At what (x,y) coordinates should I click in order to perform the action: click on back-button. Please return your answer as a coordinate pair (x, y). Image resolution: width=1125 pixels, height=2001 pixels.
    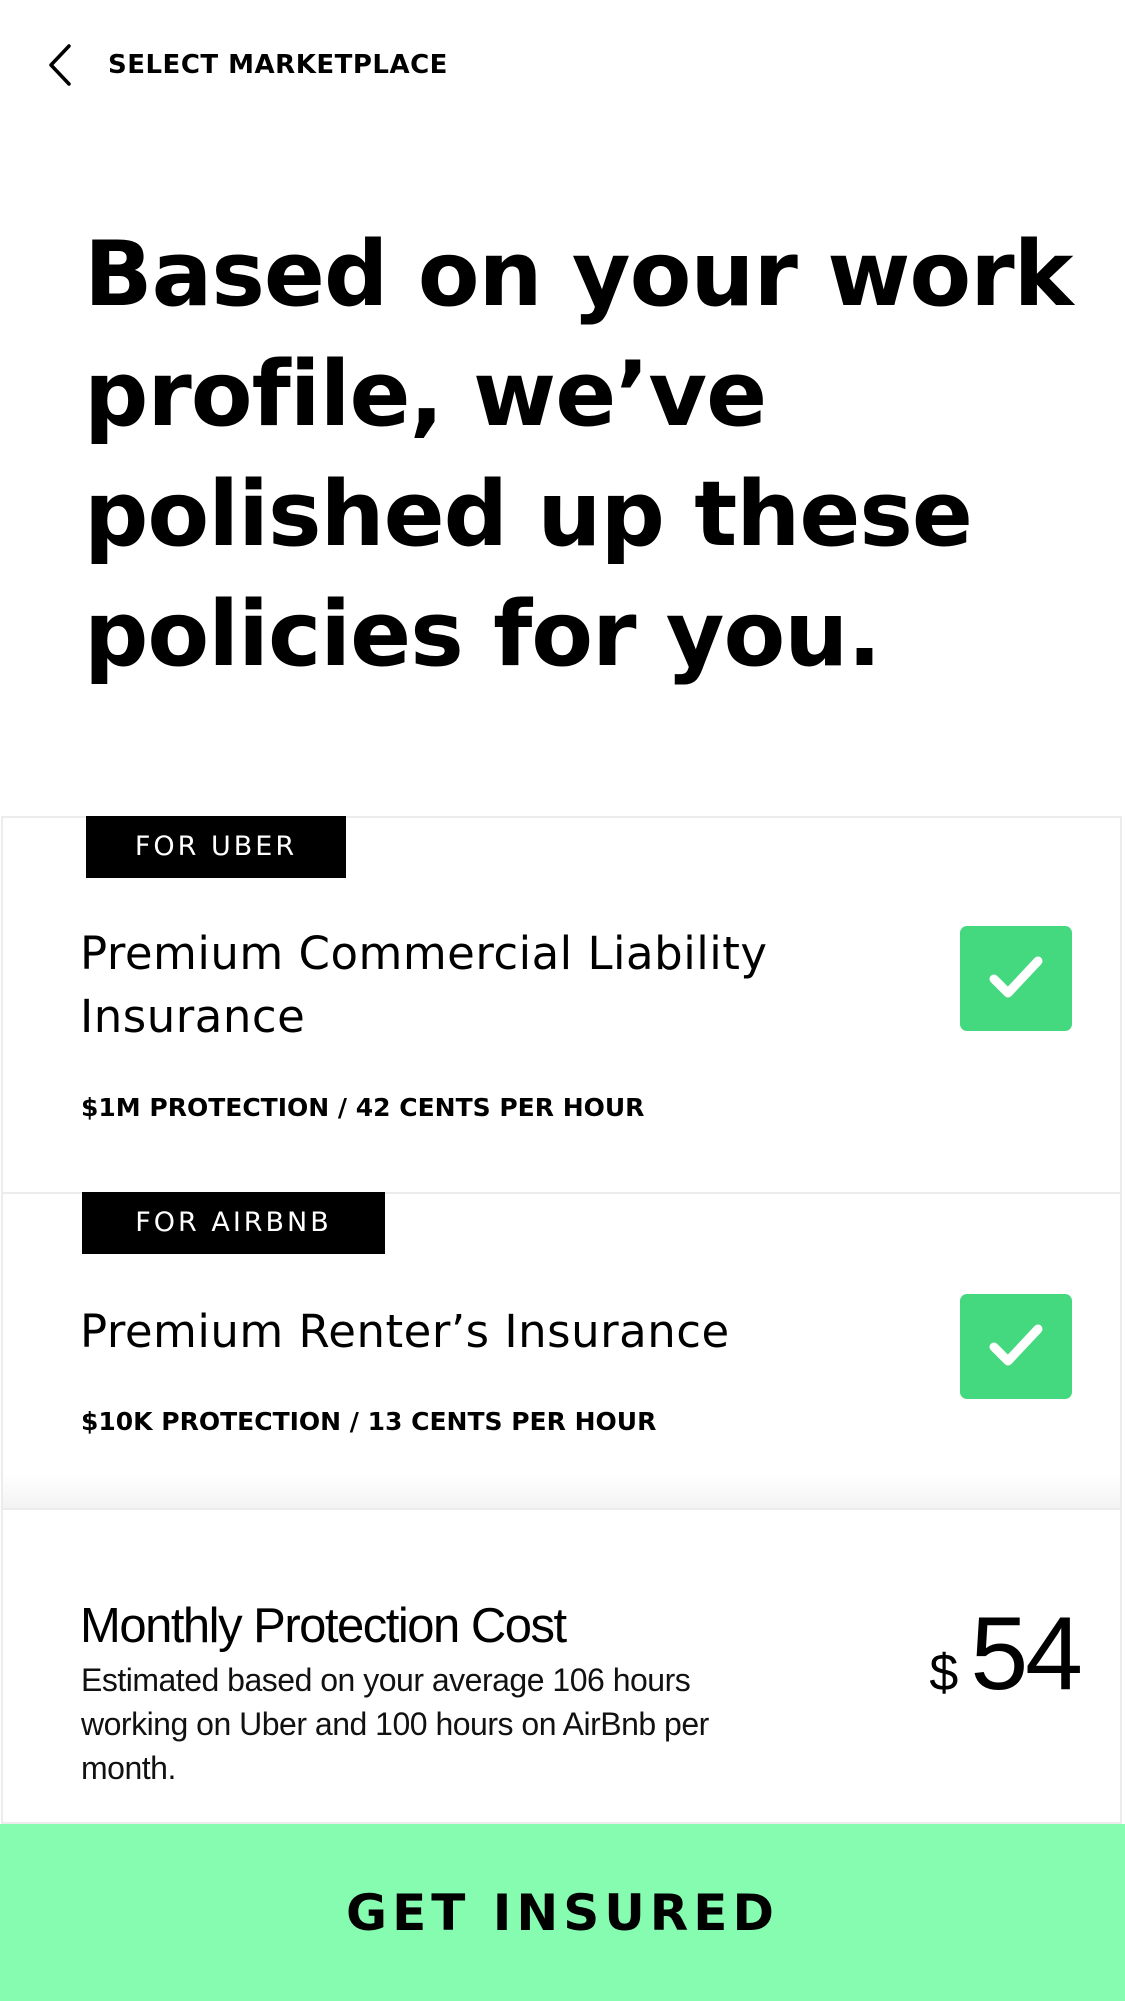
    Looking at the image, I should click on (60, 65).